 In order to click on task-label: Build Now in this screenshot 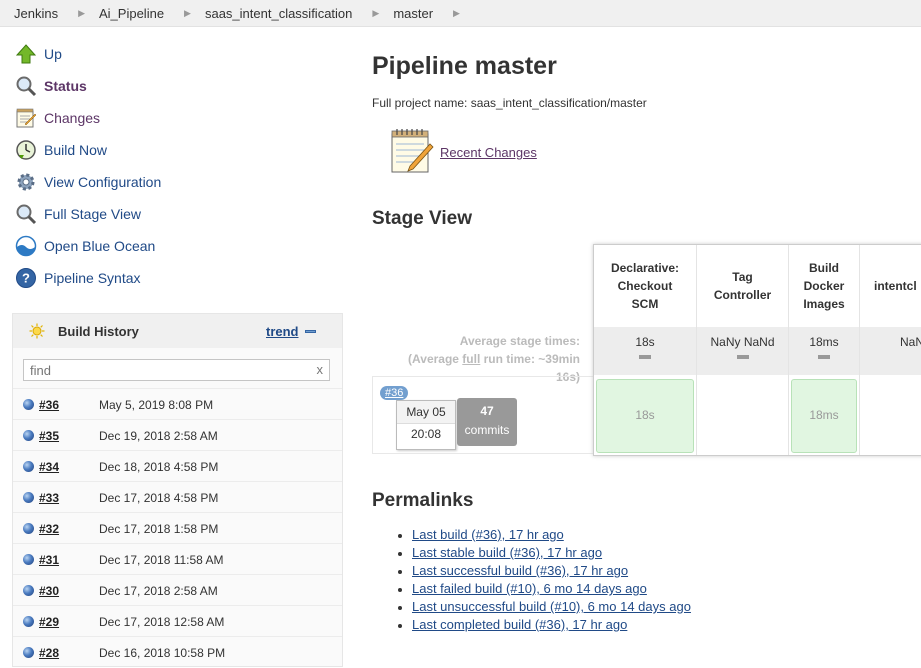, I will do `click(75, 150)`.